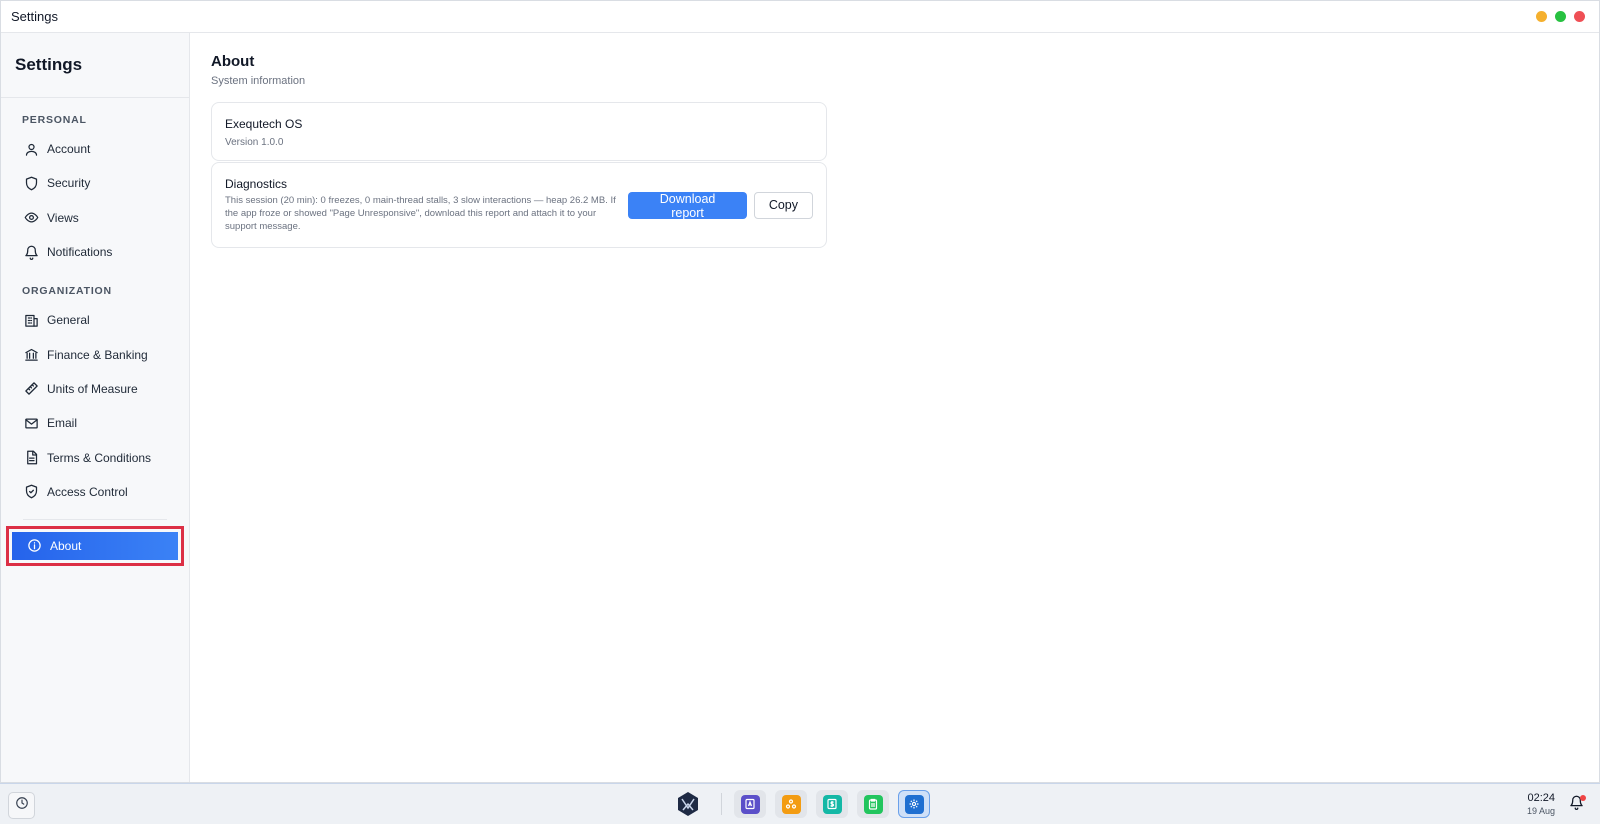 The height and width of the screenshot is (824, 1600). I want to click on sidebar-item-views: Views, so click(95, 218).